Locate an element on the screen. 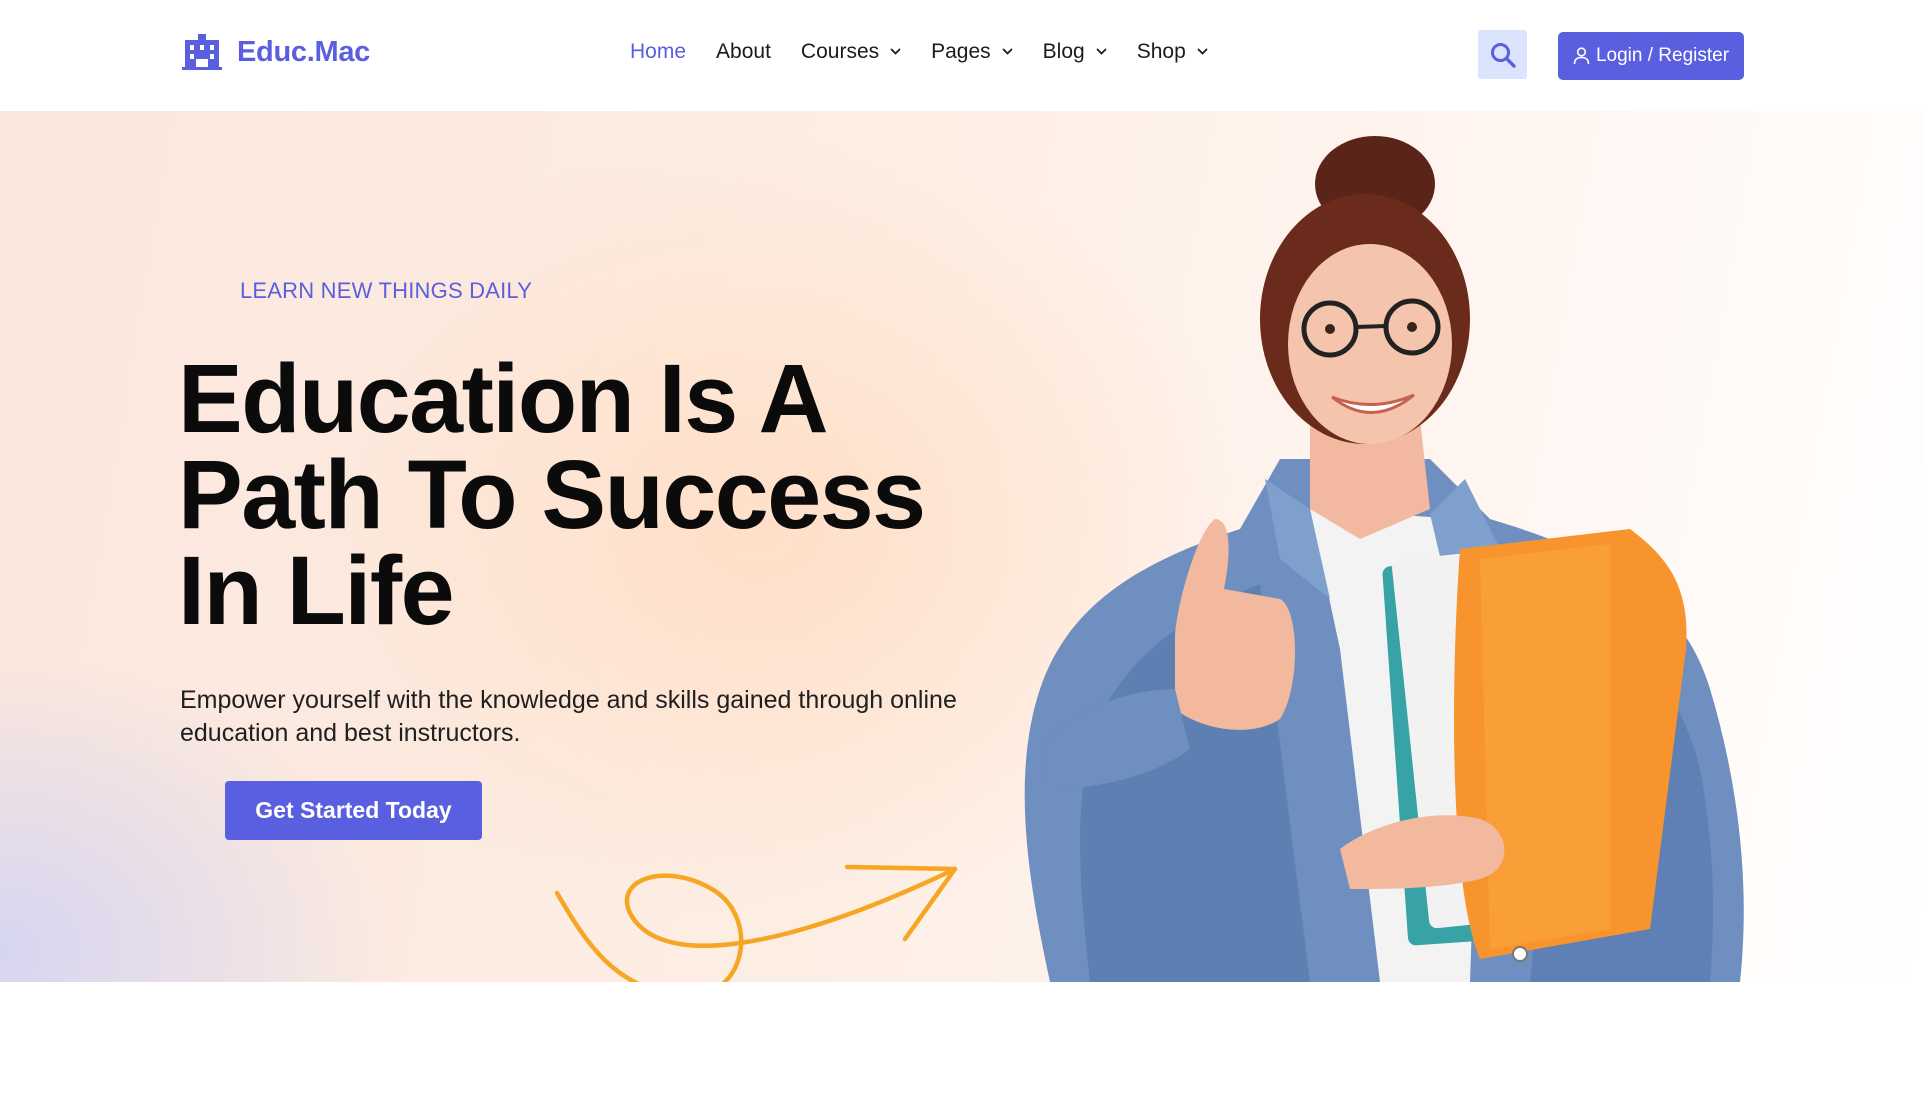 The image size is (1924, 1100). get-started-button: Get Started Today is located at coordinates (353, 810).